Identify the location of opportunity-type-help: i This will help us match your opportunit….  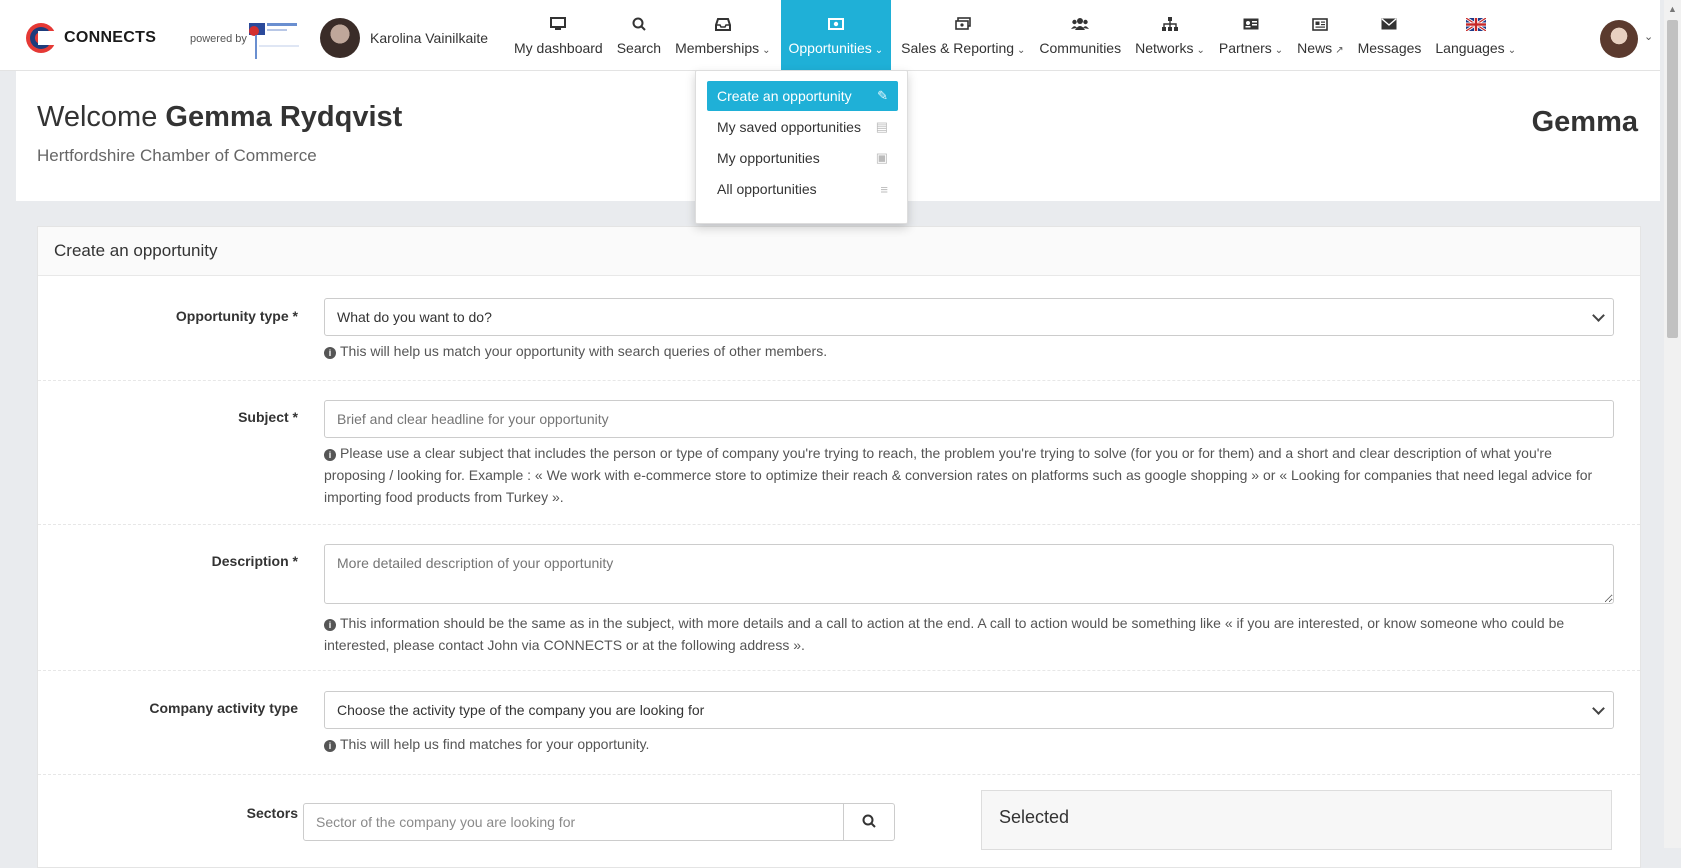
(969, 351).